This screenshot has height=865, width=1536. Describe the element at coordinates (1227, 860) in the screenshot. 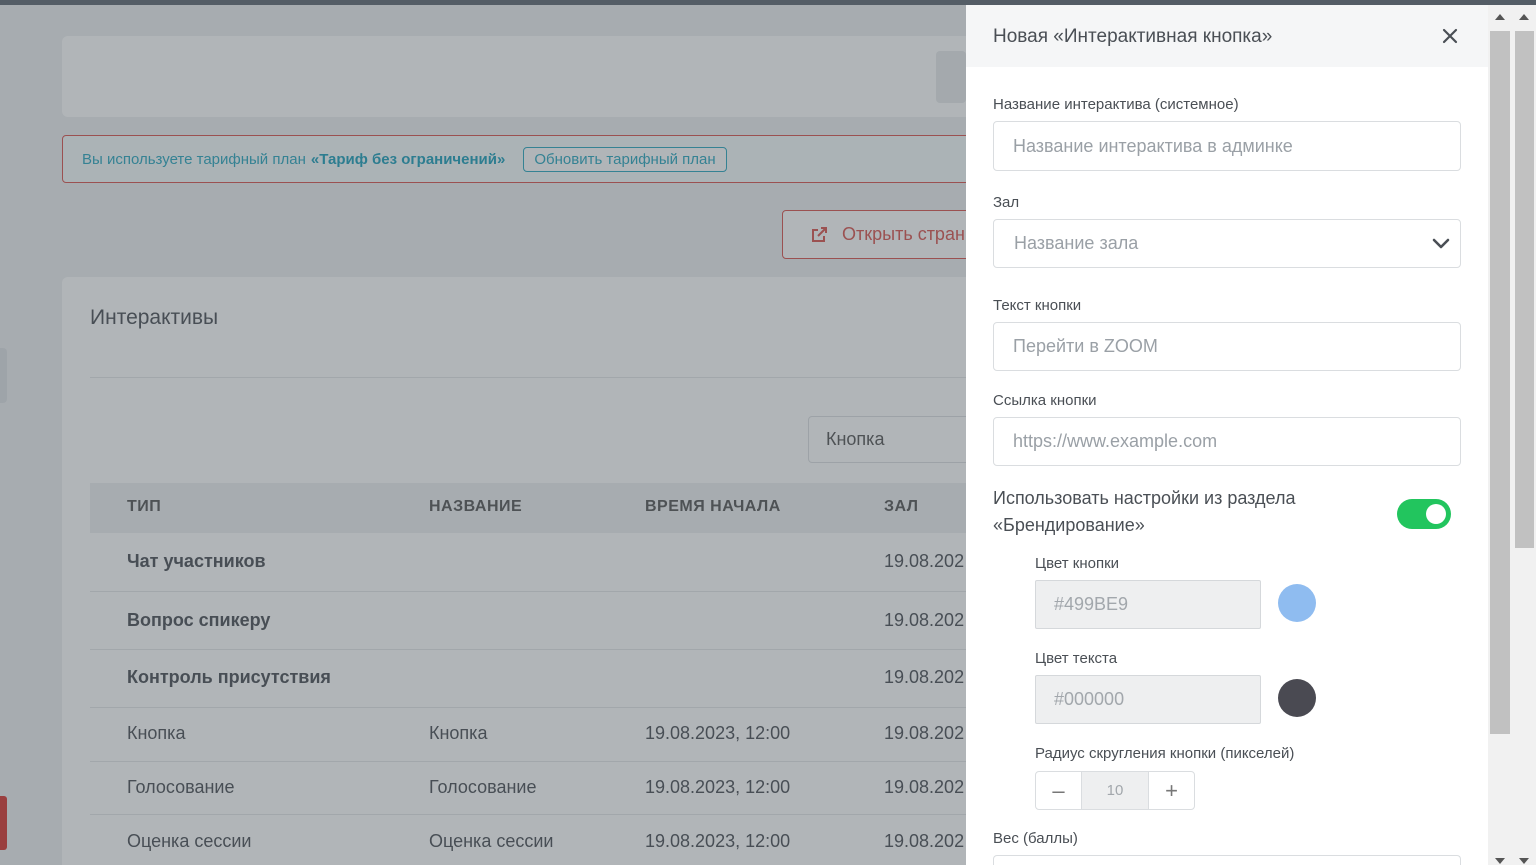

I see `weight-field` at that location.